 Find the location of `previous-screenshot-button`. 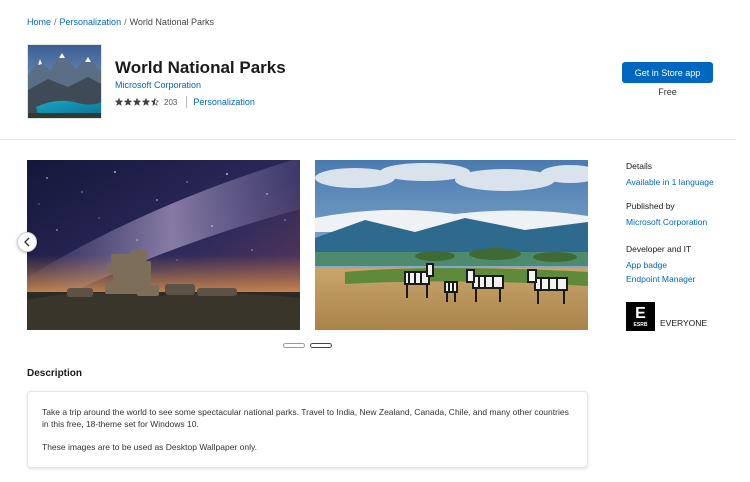

previous-screenshot-button is located at coordinates (27, 242).